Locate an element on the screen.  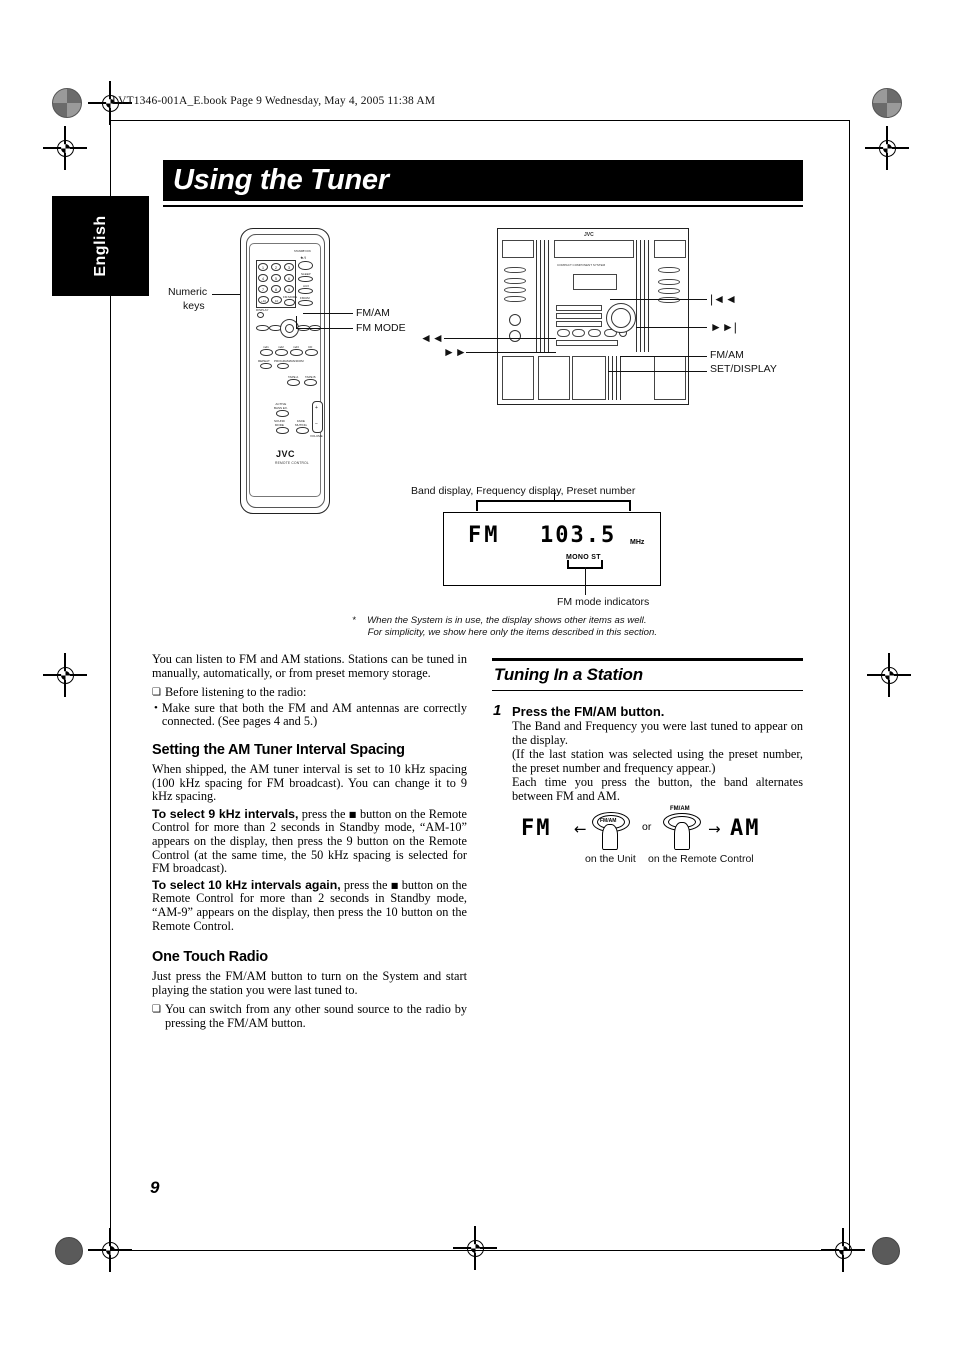
remote-key-7: 7 is located at coordinates (263, 289).